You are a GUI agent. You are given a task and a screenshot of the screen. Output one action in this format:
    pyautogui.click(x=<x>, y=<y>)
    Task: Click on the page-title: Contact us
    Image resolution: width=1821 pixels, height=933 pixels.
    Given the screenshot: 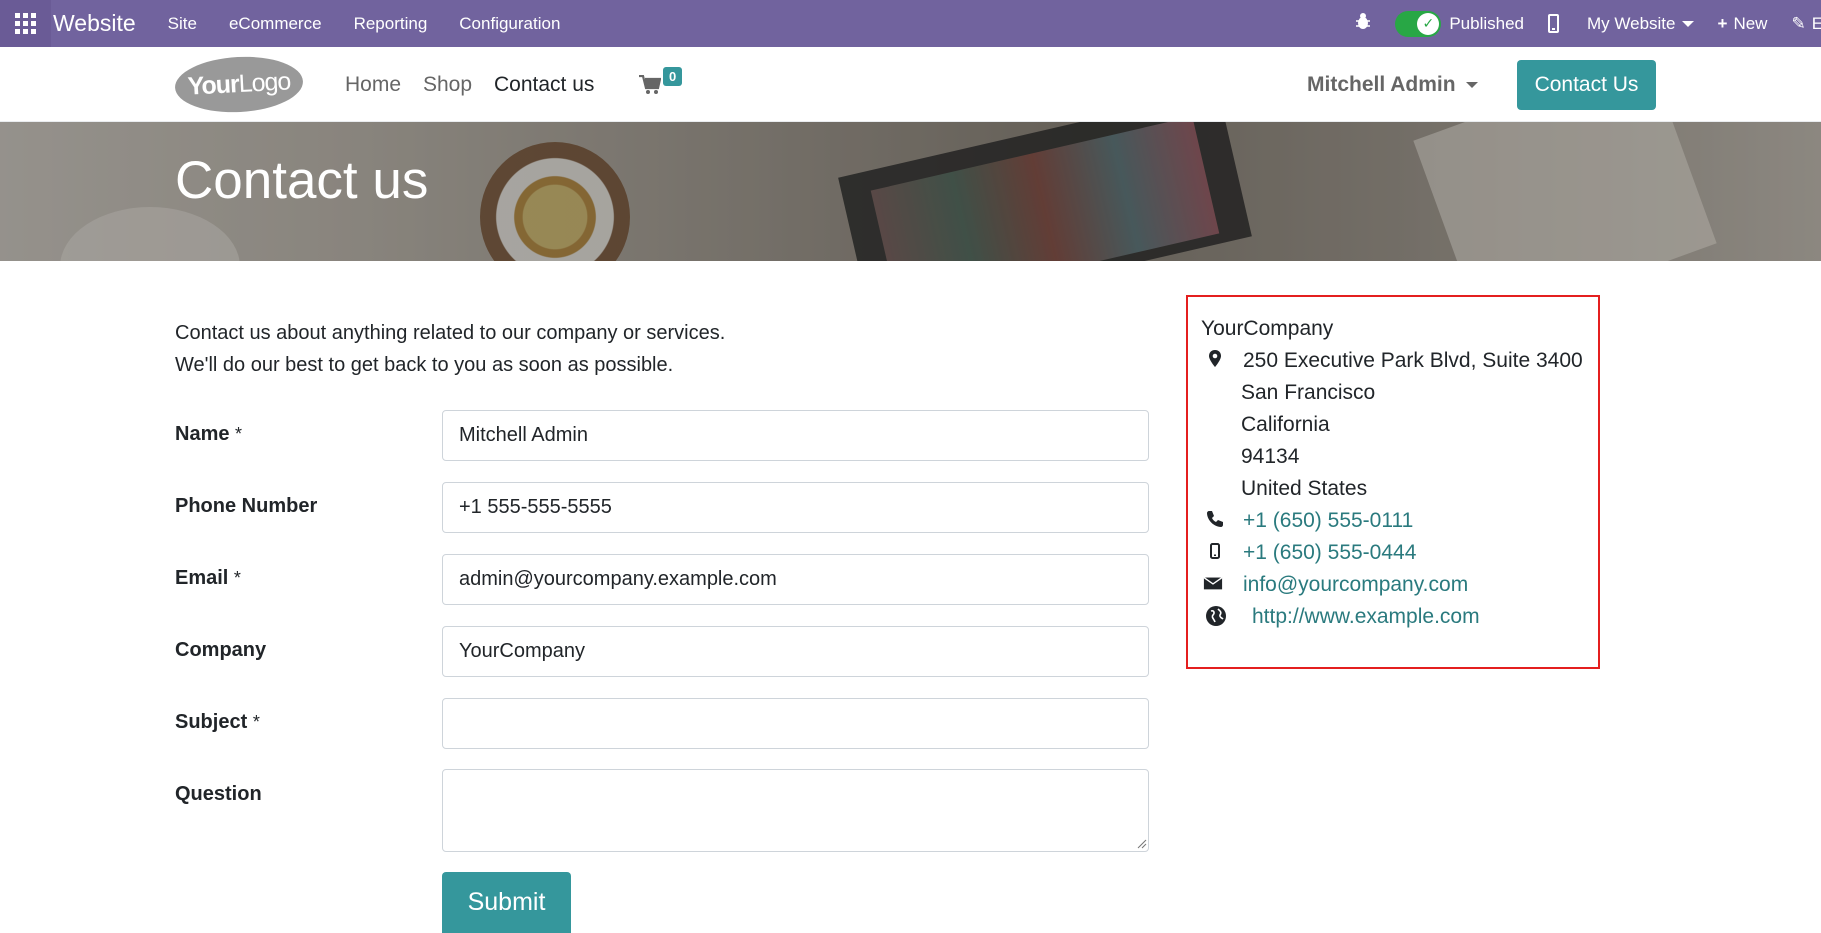 What is the action you would take?
    pyautogui.click(x=302, y=180)
    